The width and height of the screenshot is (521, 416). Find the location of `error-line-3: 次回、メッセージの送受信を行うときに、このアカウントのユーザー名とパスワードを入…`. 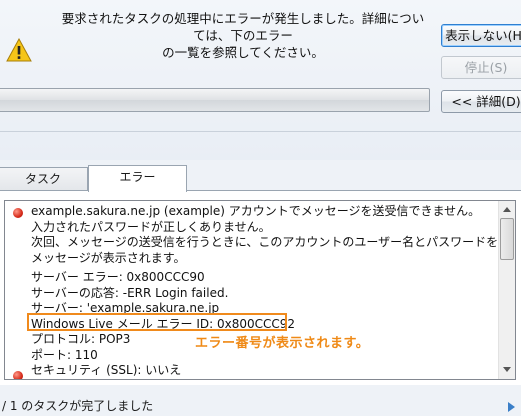

error-line-3: 次回、メッセージの送受信を行うときに、このアカウントのユーザー名とパスワードを入… is located at coordinates (273, 242).